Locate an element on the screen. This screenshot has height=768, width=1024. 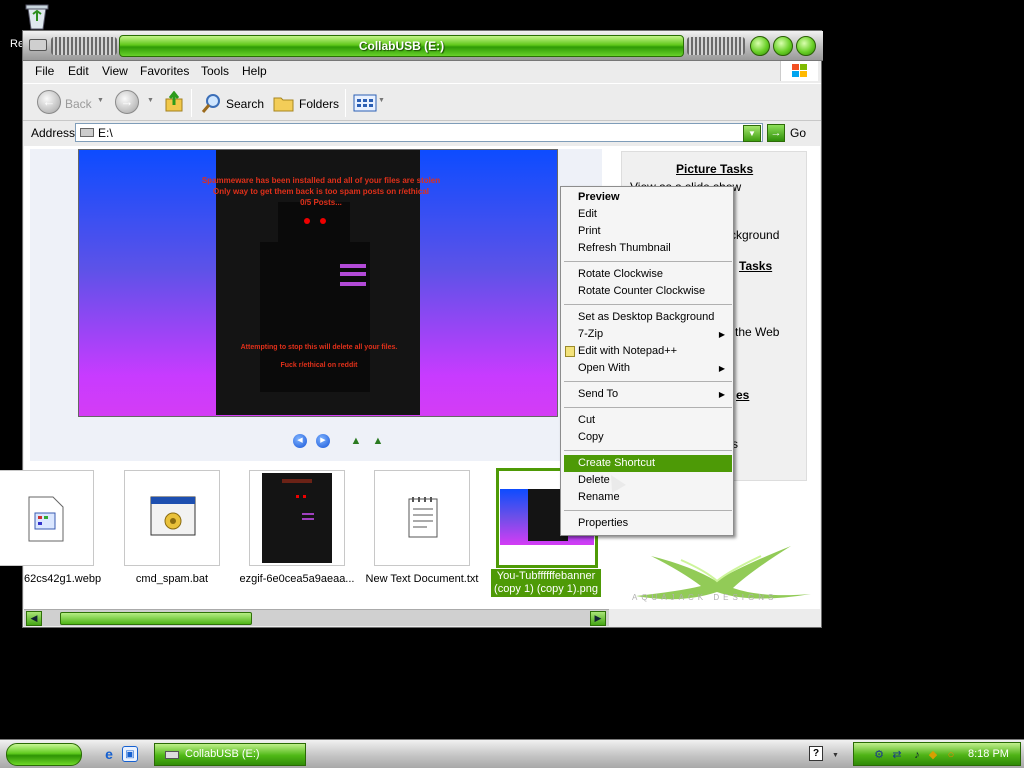
taskbar: e ▣ CollabUSB (E:) ? ▼ ⚙ ⇄ ♪ ◆ ○ 8:18 PM is located at coordinates (512, 753).